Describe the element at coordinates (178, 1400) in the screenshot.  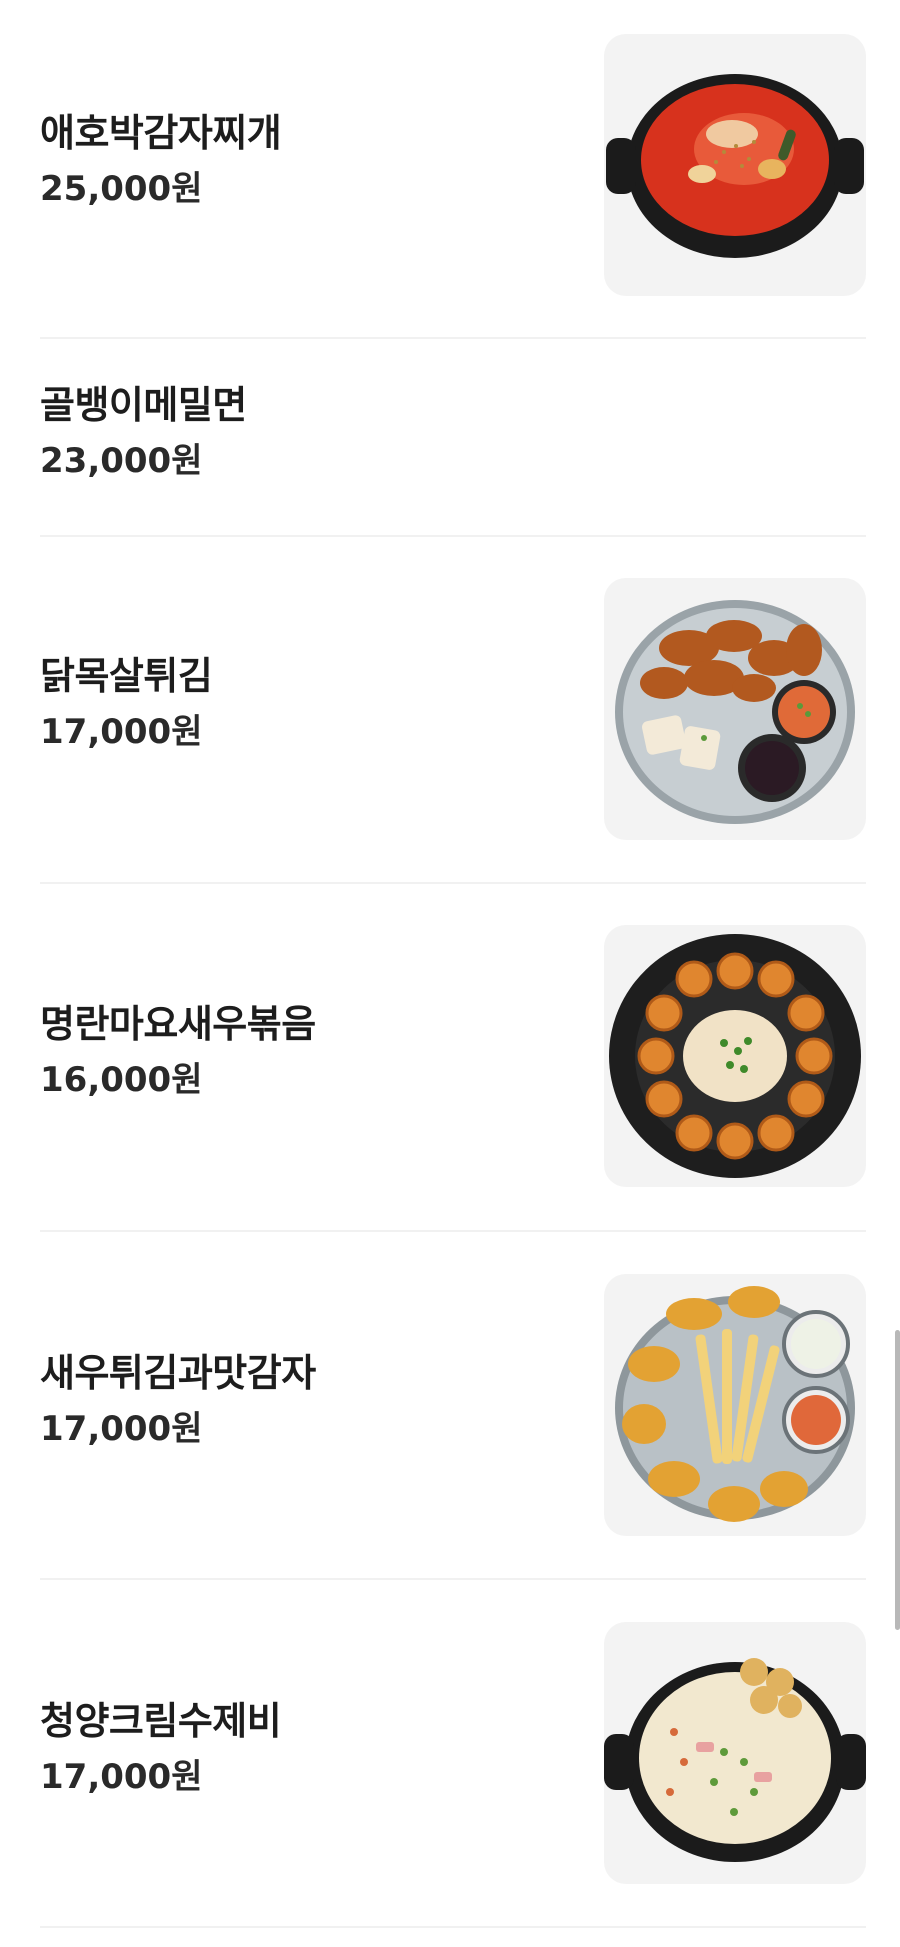
I see `menu-item-info: 새우튀김과맛감자 17,000원` at that location.